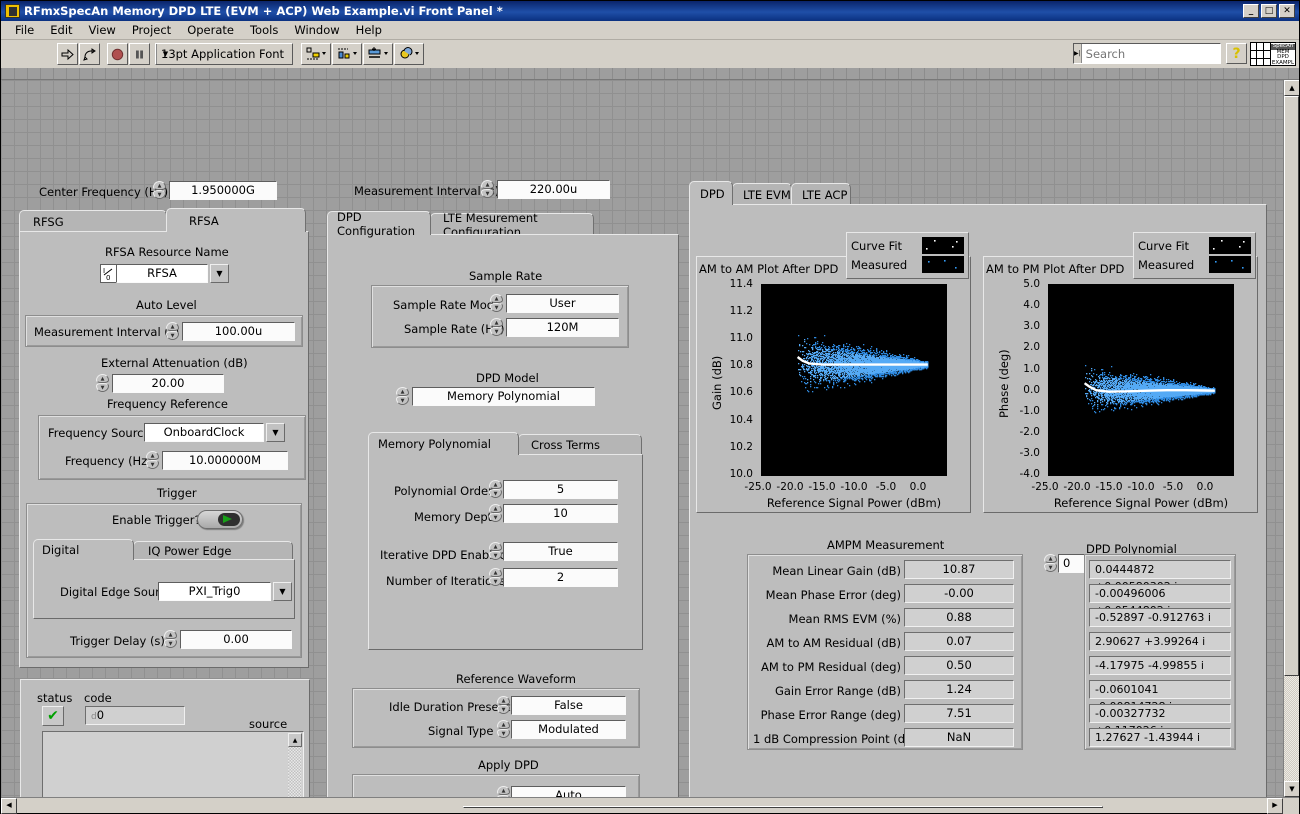  Describe the element at coordinates (225, 591) in the screenshot. I see `digital-edge-source-ring: PXI_Trig0 ▼` at that location.